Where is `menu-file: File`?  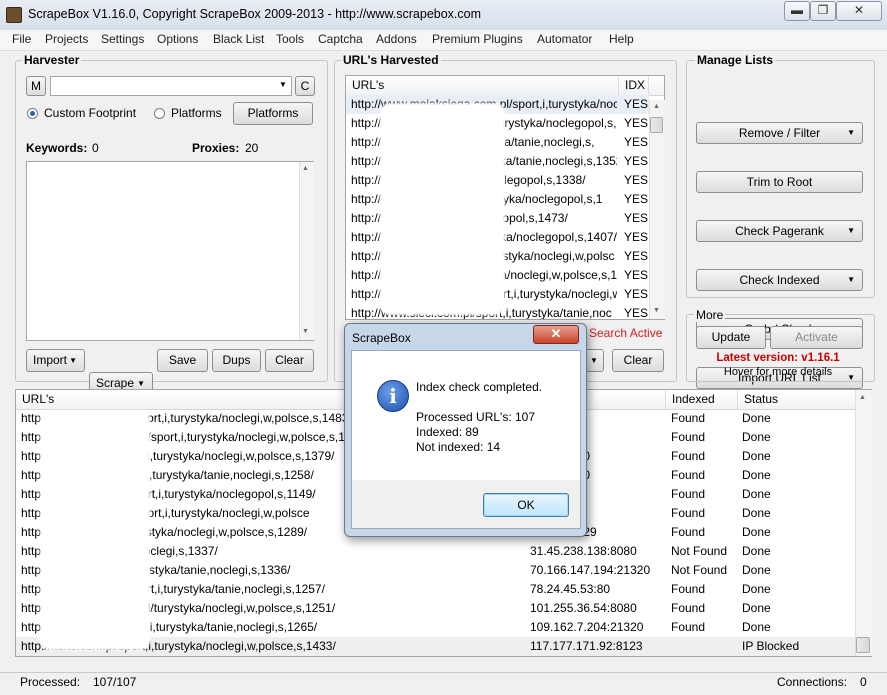 menu-file: File is located at coordinates (21, 39).